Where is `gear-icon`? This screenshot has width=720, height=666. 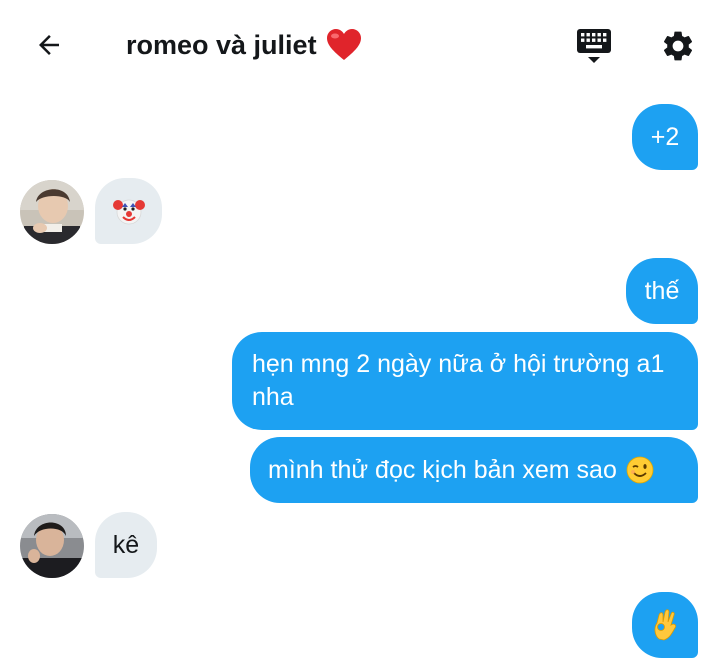
gear-icon is located at coordinates (678, 46).